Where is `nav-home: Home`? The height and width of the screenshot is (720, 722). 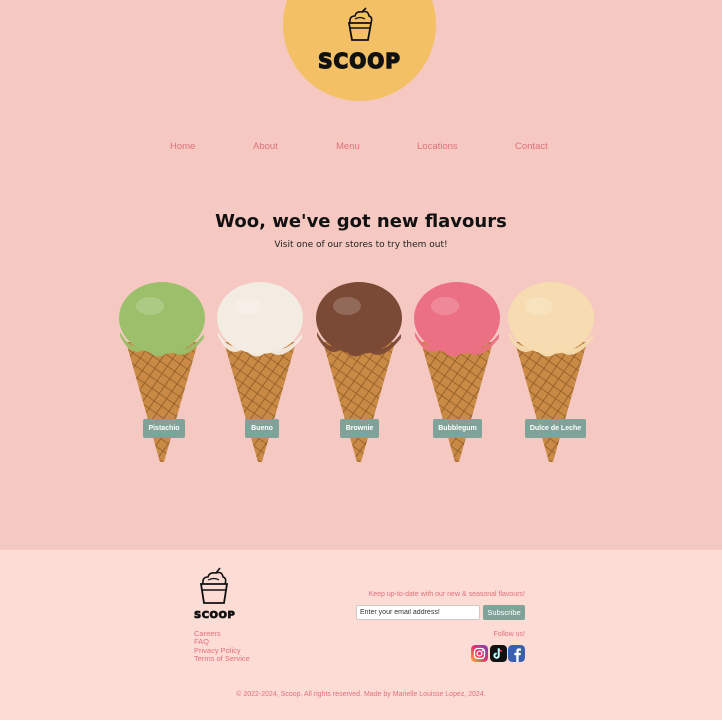
nav-home: Home is located at coordinates (182, 146).